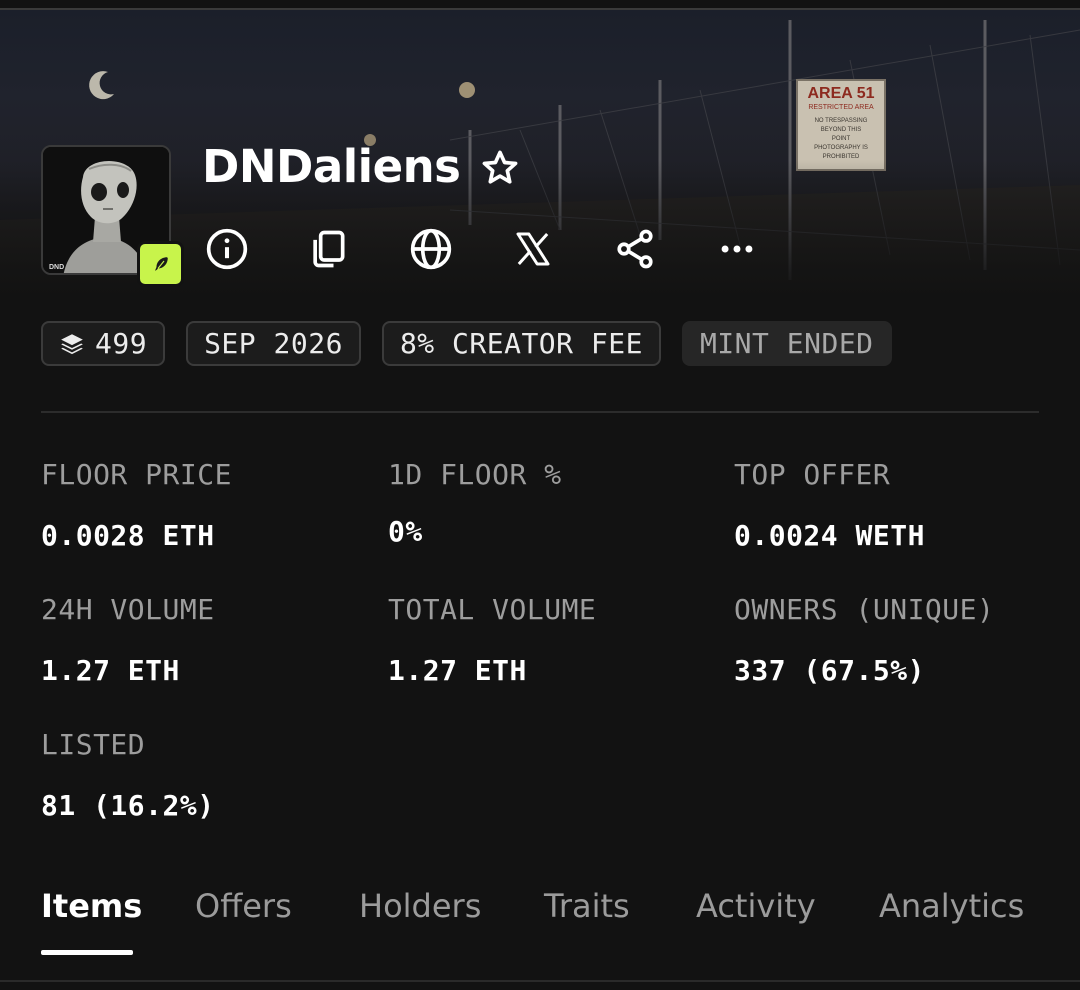 The height and width of the screenshot is (990, 1080). What do you see at coordinates (72, 343) in the screenshot?
I see `layers-icon` at bounding box center [72, 343].